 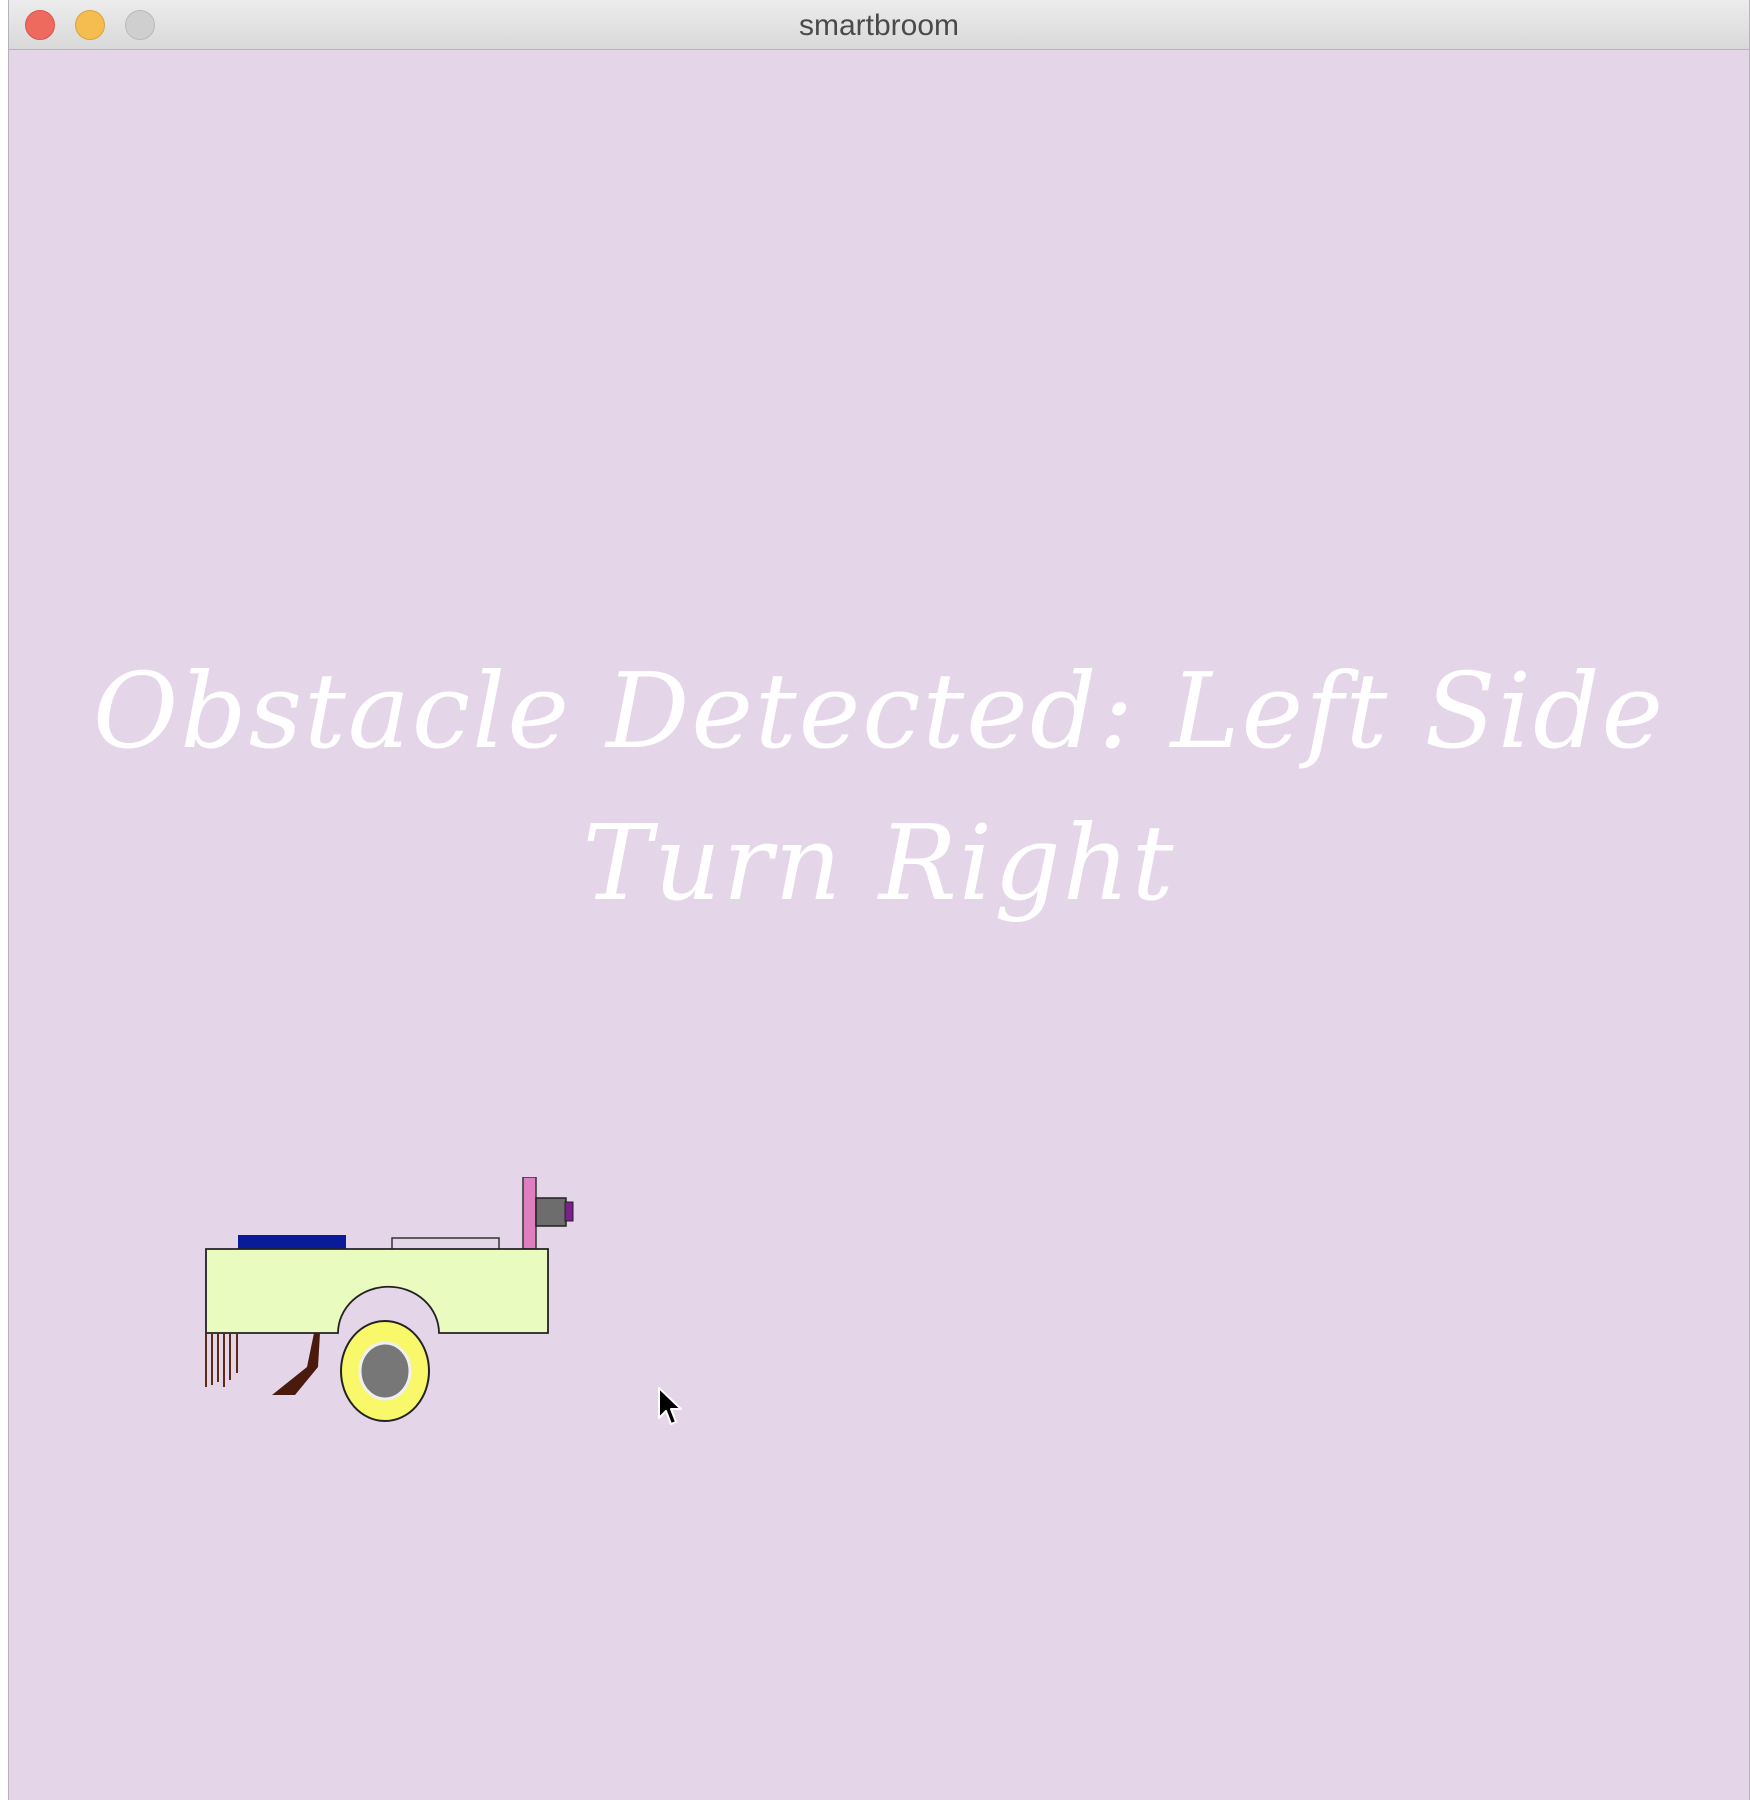 I want to click on brush-bristles, so click(x=221, y=1360).